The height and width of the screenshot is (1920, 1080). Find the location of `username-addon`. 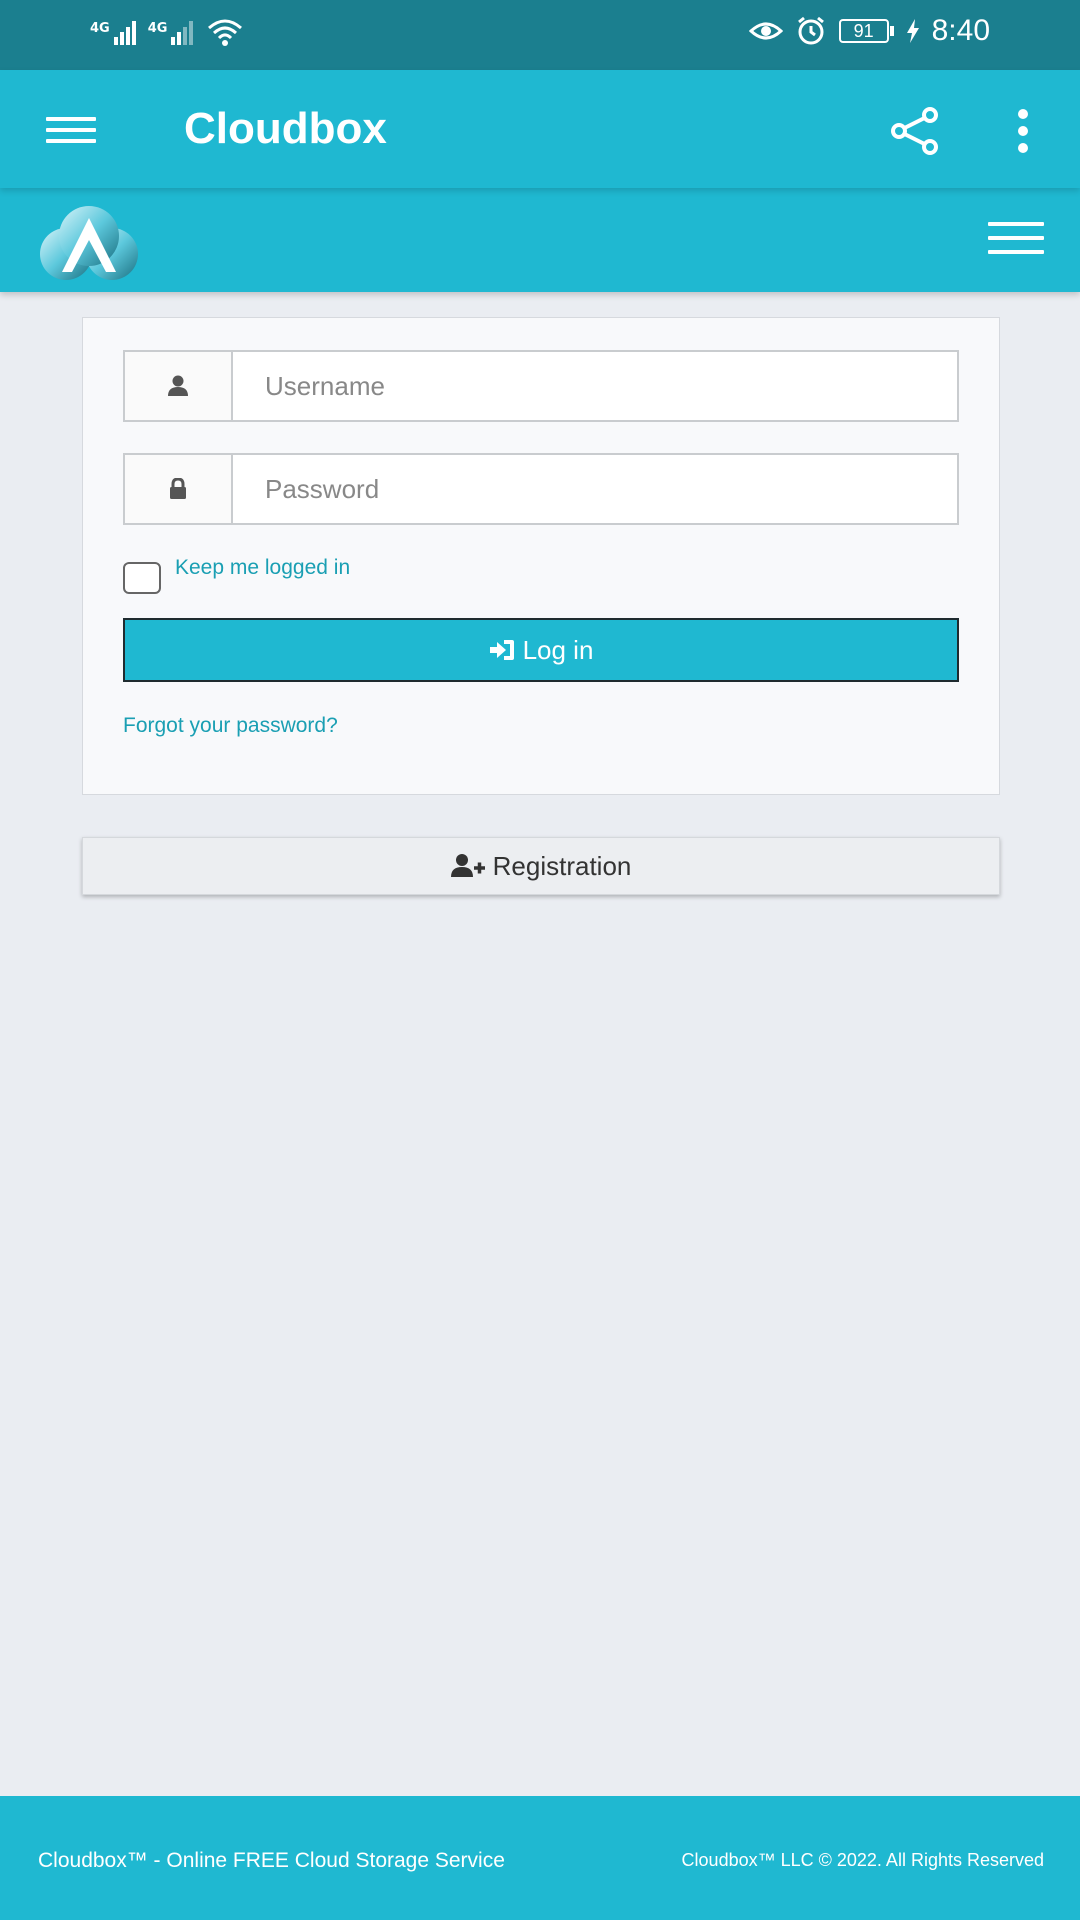

username-addon is located at coordinates (179, 386).